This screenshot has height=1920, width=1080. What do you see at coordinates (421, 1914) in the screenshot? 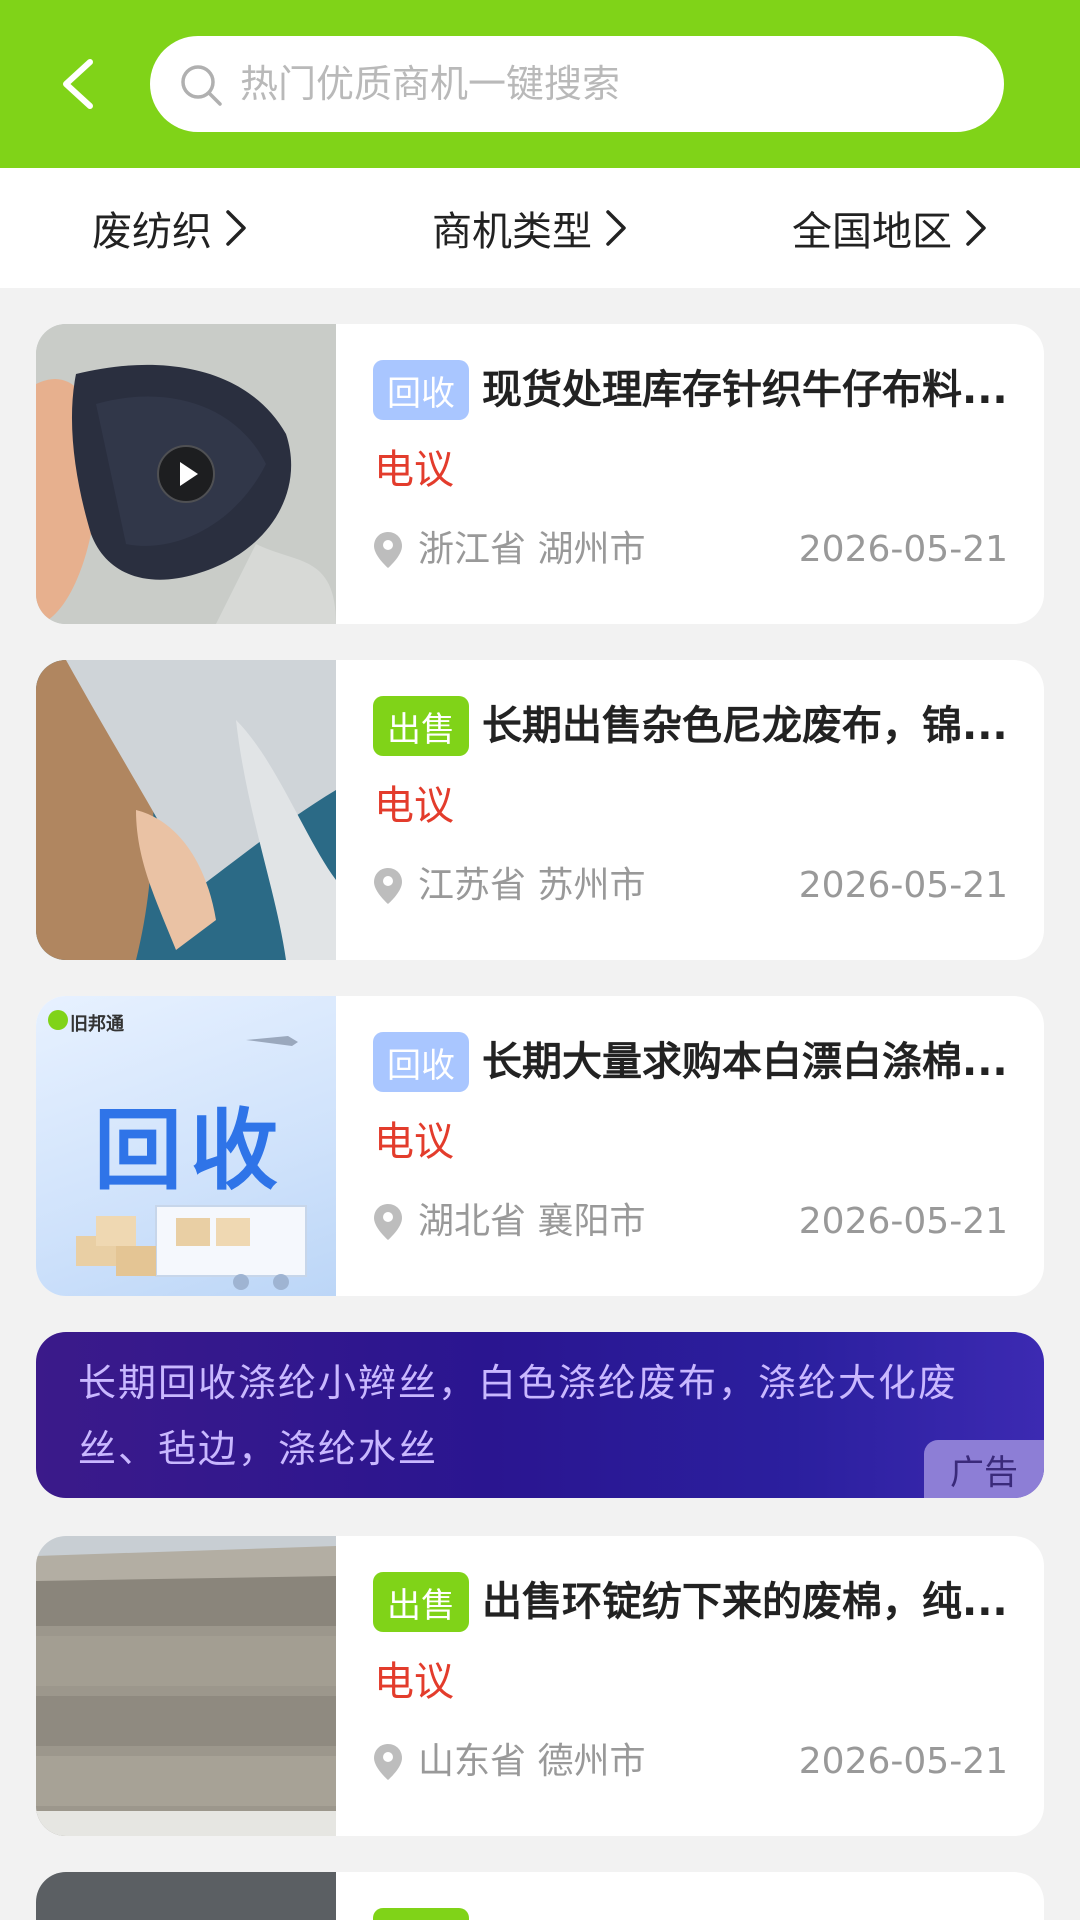
I see `tag-badge-partial` at bounding box center [421, 1914].